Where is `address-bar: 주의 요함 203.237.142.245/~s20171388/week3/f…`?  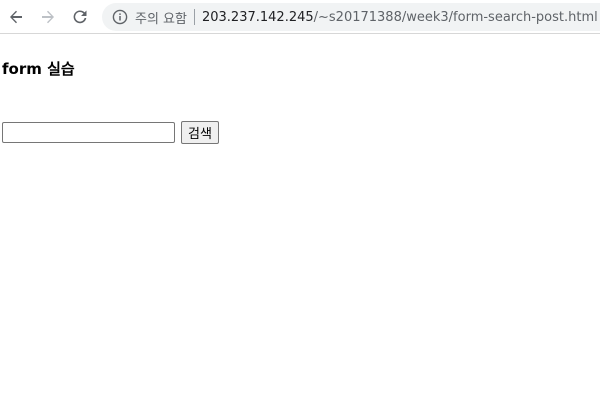 address-bar: 주의 요함 203.237.142.245/~s20171388/week3/f… is located at coordinates (351, 17).